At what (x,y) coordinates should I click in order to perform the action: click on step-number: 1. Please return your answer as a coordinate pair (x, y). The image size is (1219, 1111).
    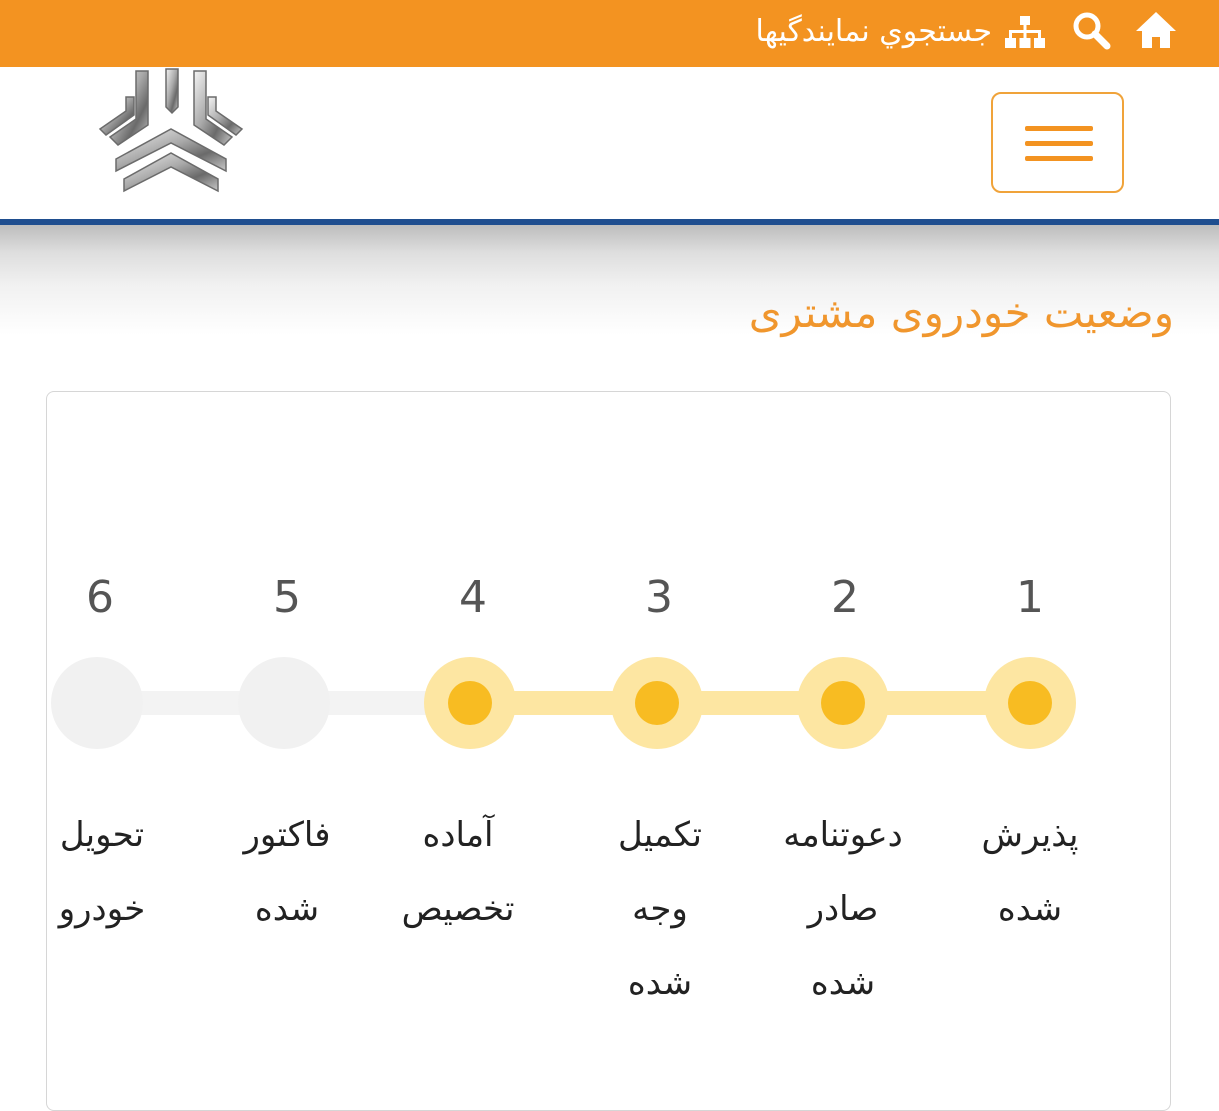
    Looking at the image, I should click on (1030, 597).